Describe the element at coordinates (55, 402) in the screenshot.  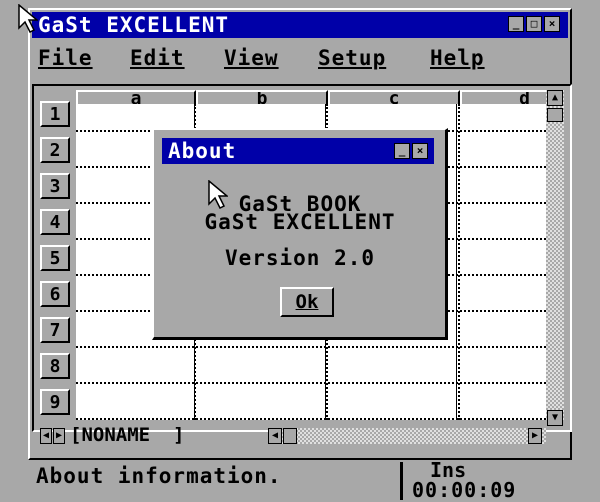
I see `row-header-9: 9` at that location.